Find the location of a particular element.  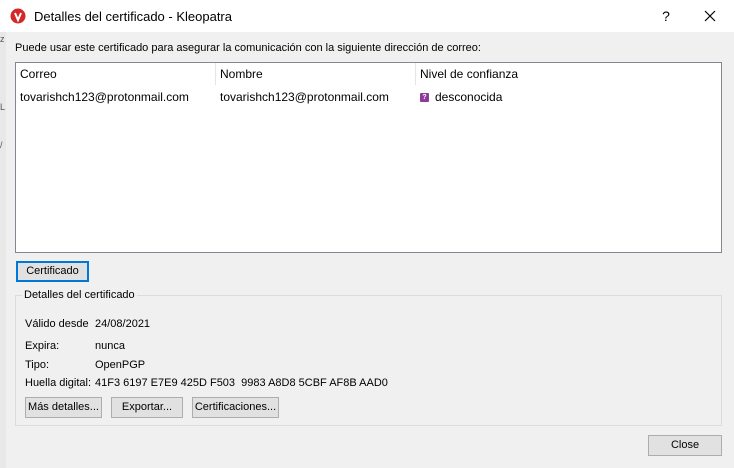

fingerprint-label: Huella digital: is located at coordinates (58, 383).